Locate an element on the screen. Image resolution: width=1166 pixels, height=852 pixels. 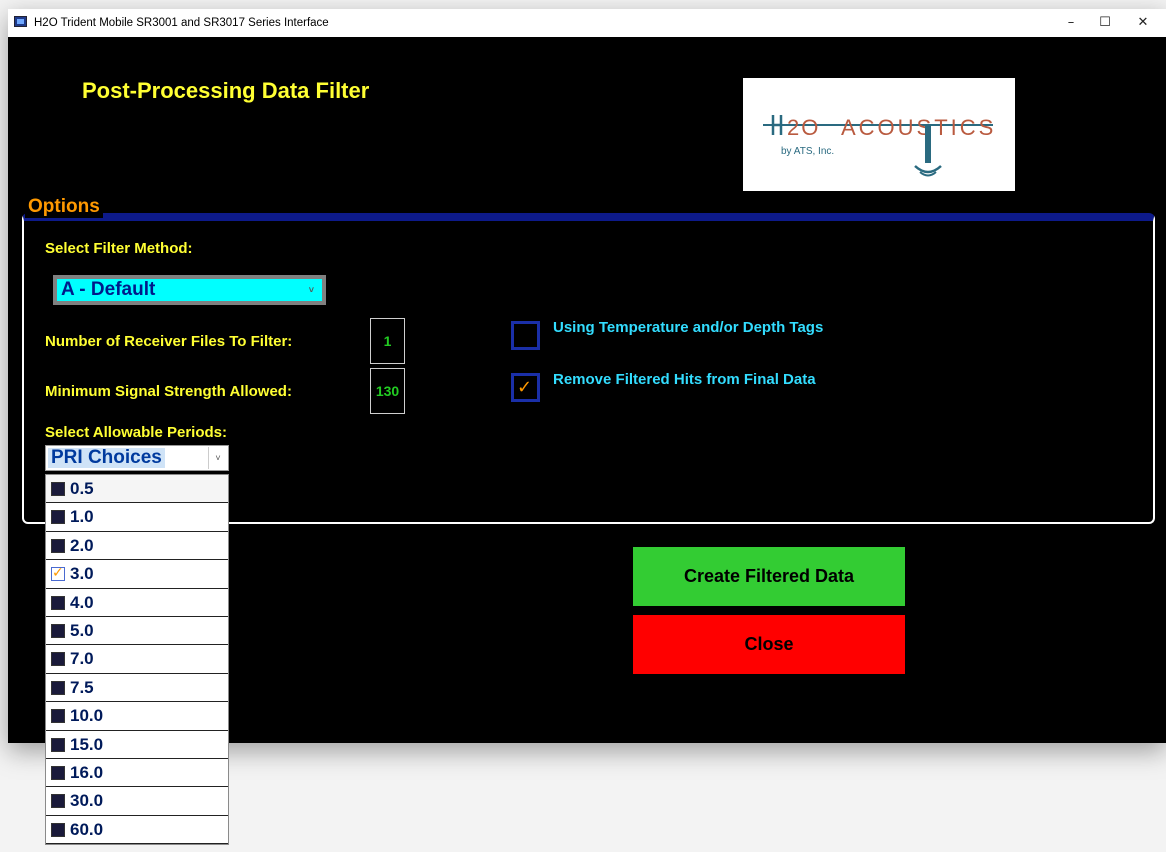
pri-item-1-0: 1.0 is located at coordinates (137, 517).